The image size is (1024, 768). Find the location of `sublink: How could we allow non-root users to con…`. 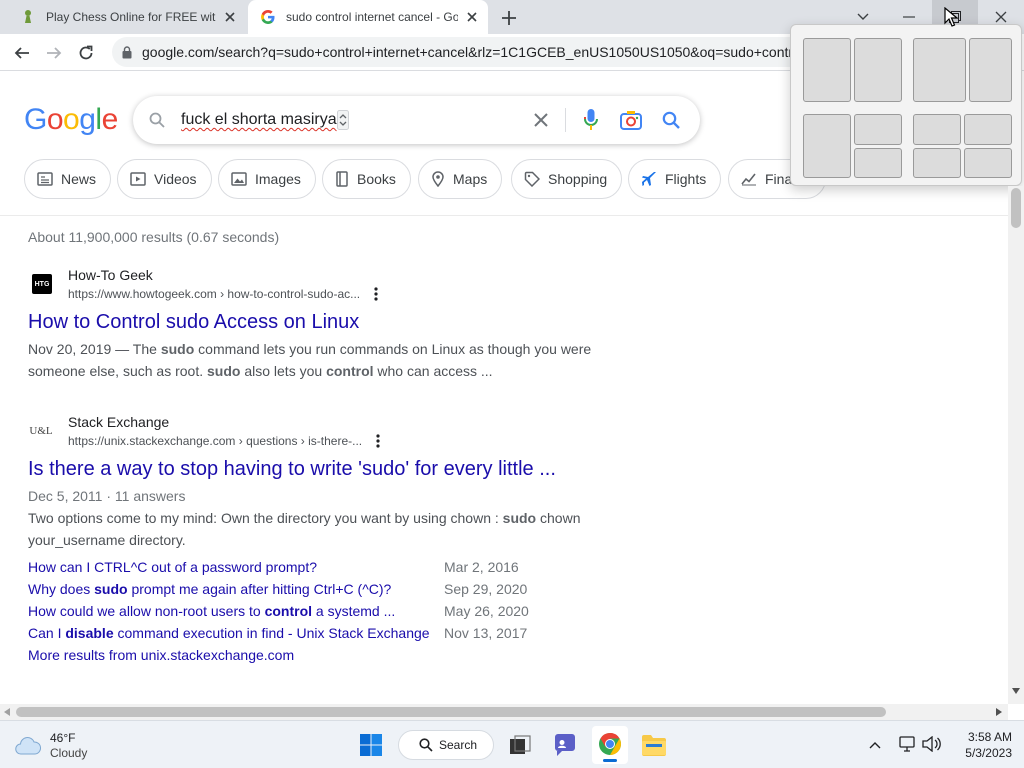

sublink: How could we allow non-root users to con… is located at coordinates (211, 611).